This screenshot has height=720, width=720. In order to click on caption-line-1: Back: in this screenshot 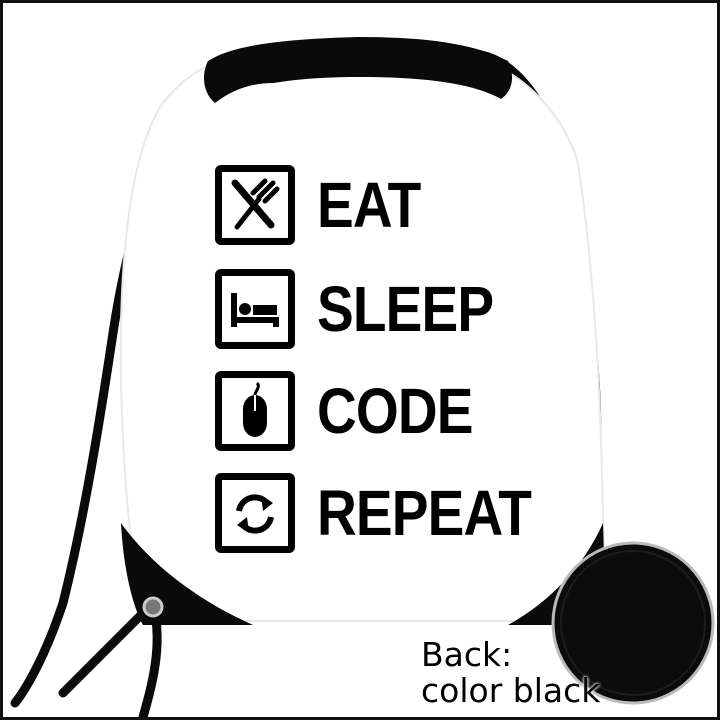, I will do `click(467, 654)`.